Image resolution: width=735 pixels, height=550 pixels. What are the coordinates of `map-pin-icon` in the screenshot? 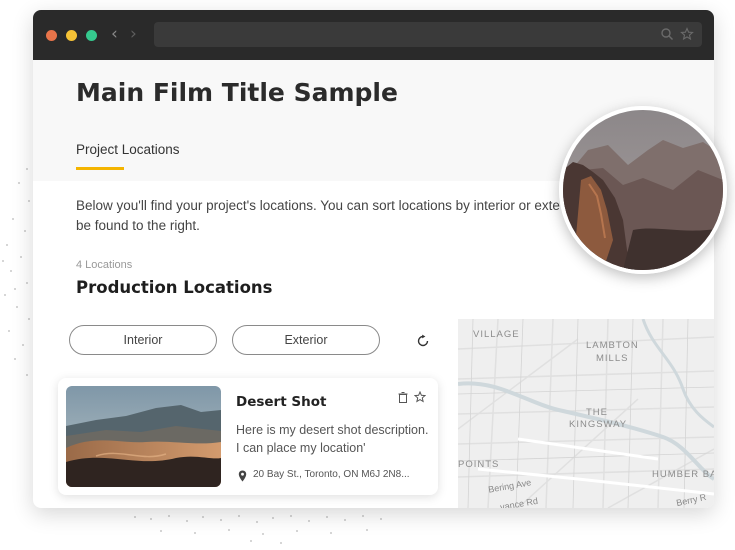 It's located at (242, 476).